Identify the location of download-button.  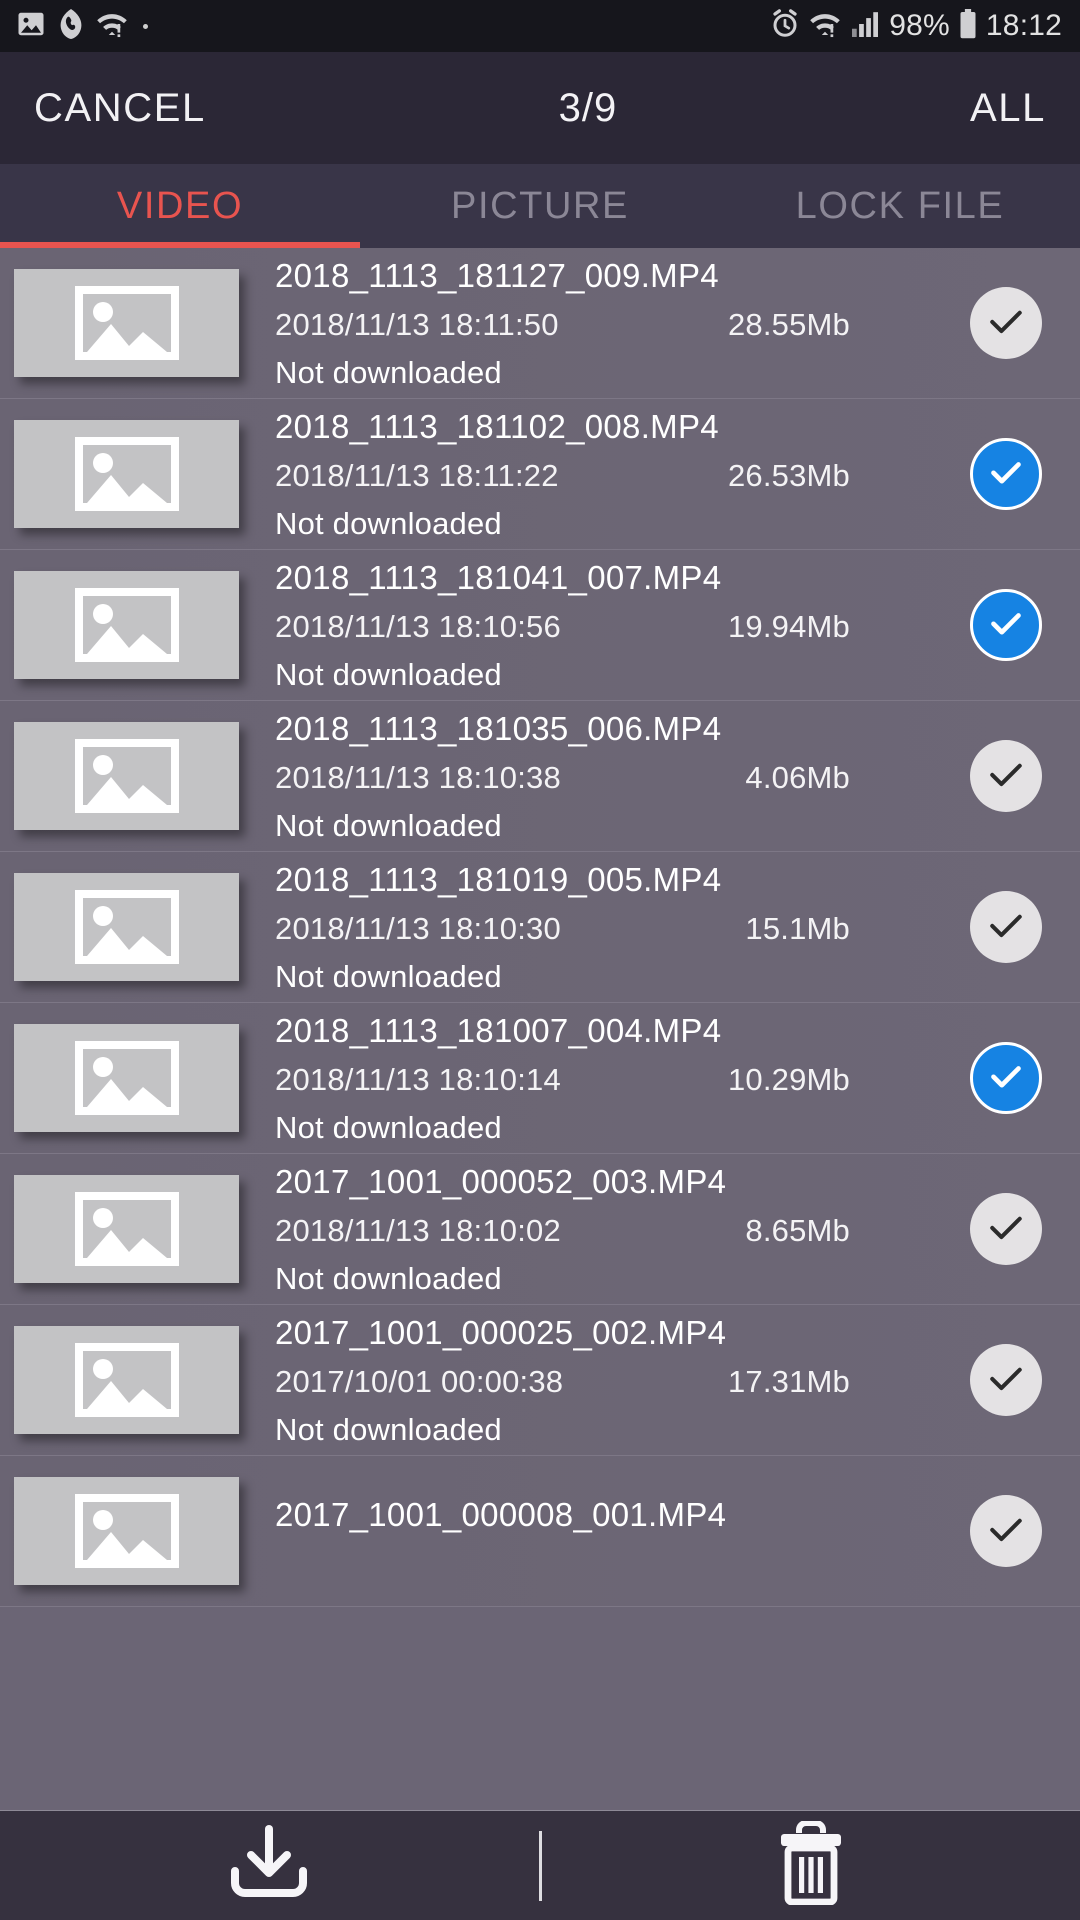
(269, 1865).